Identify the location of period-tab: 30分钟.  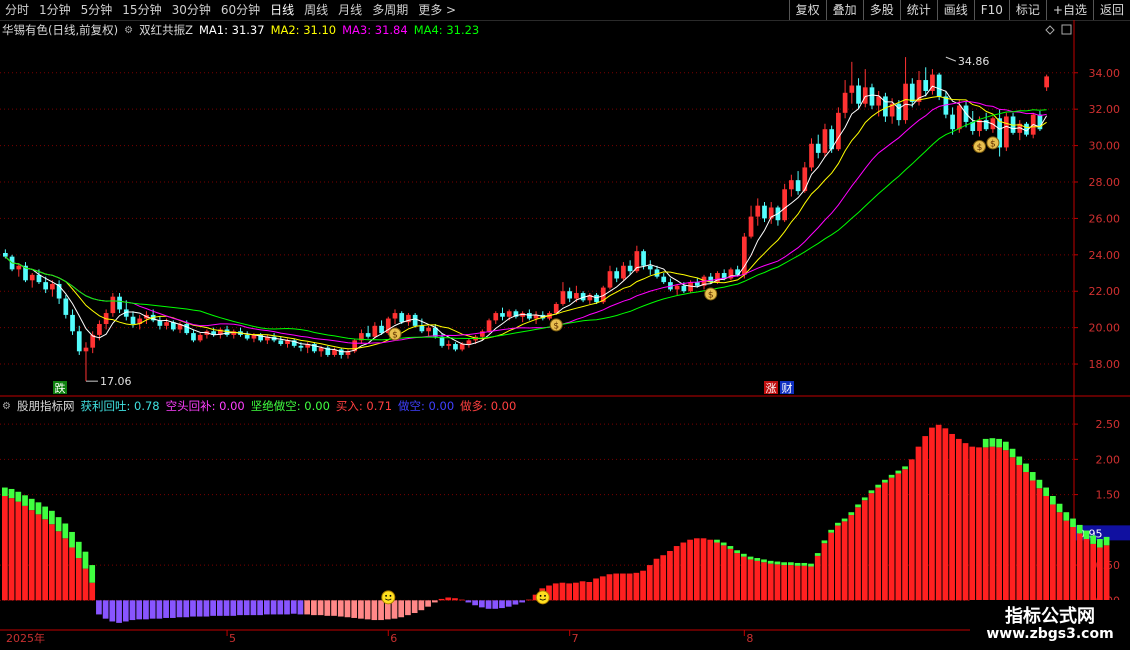
(191, 10).